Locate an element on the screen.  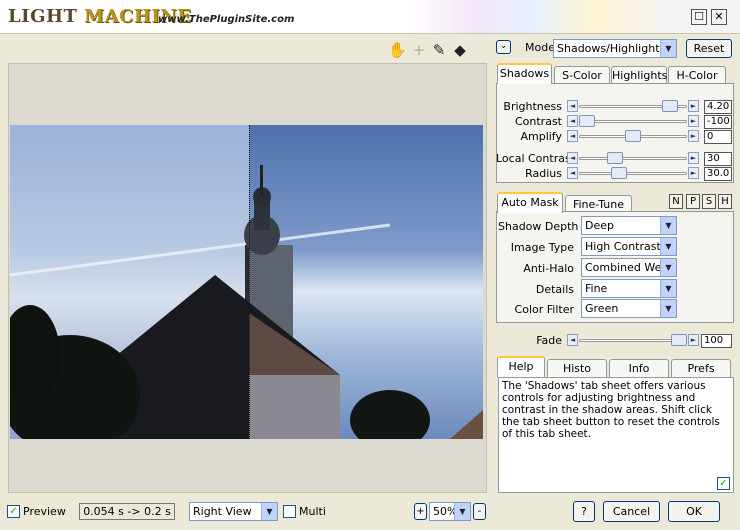
tab-h-color: H-Color is located at coordinates (697, 75).